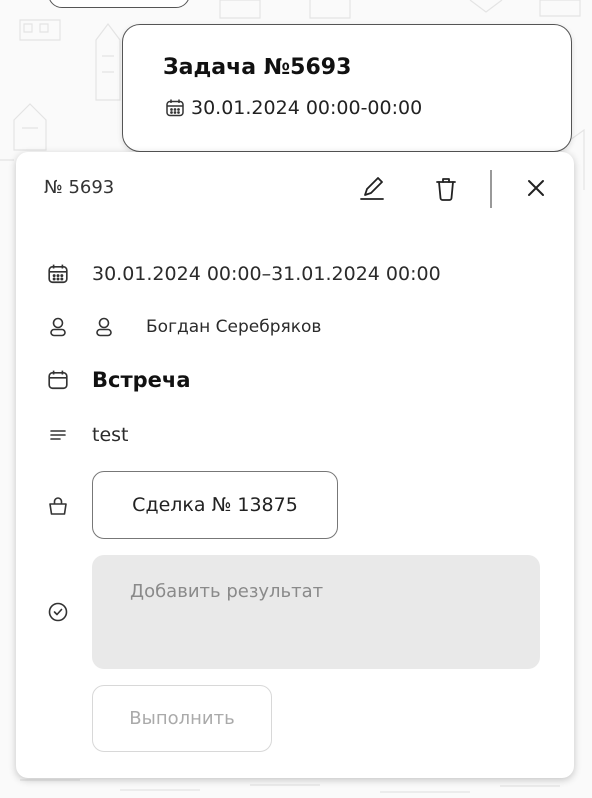 The width and height of the screenshot is (592, 798). I want to click on deal-row, so click(58, 506).